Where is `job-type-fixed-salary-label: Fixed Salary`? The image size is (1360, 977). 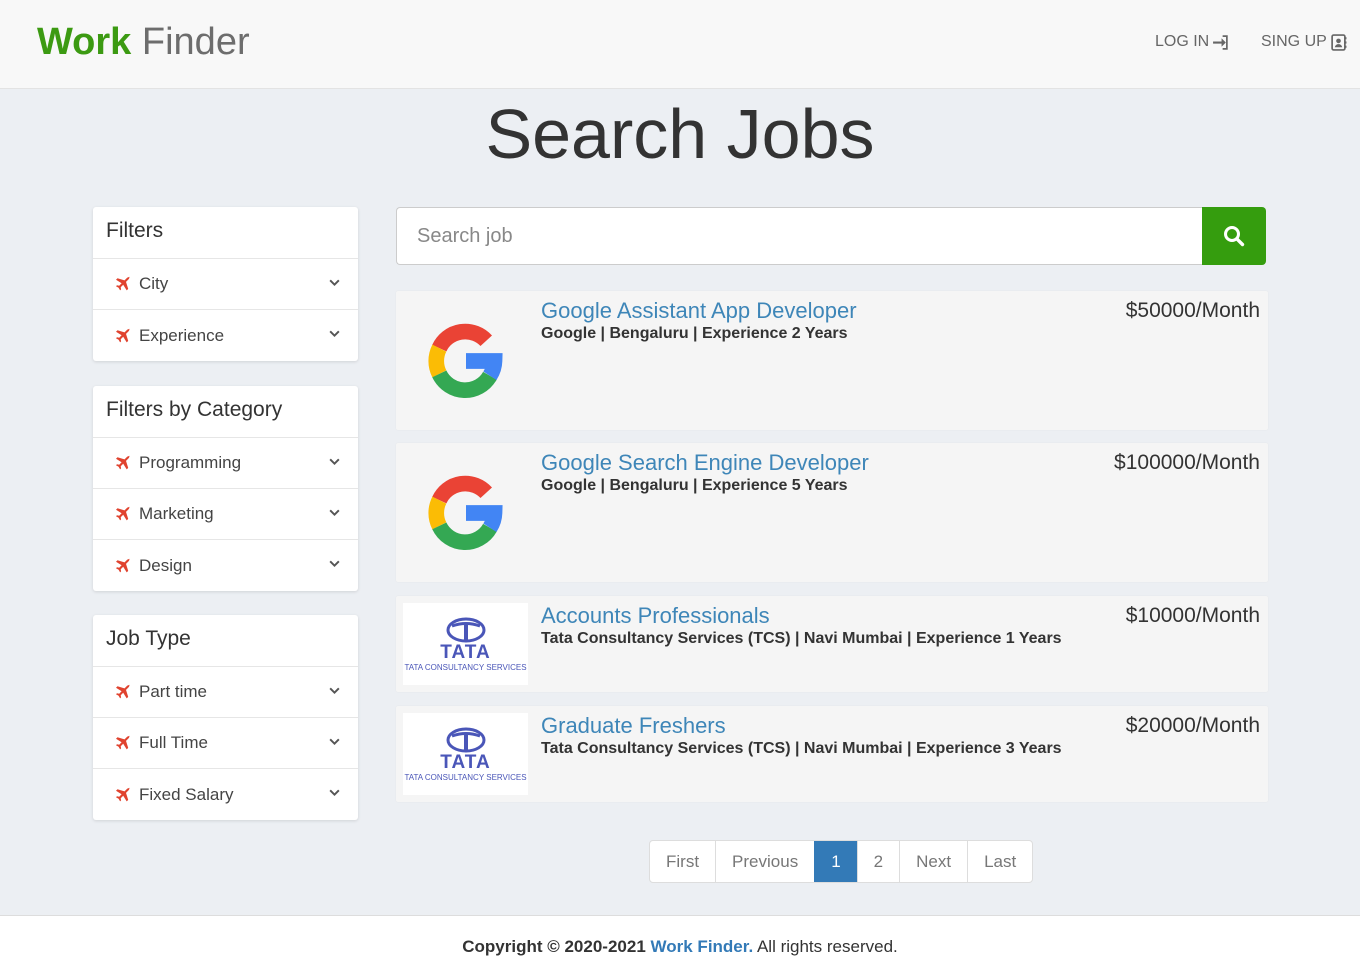
job-type-fixed-salary-label: Fixed Salary is located at coordinates (186, 794).